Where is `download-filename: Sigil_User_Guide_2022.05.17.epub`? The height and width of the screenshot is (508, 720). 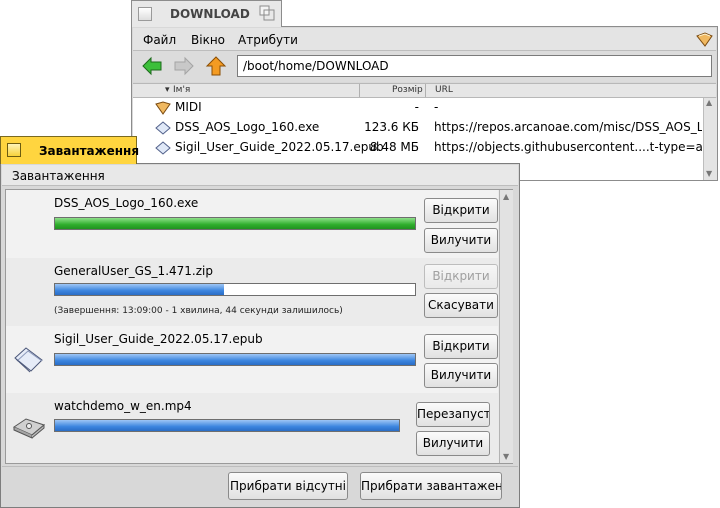 download-filename: Sigil_User_Guide_2022.05.17.epub is located at coordinates (158, 339).